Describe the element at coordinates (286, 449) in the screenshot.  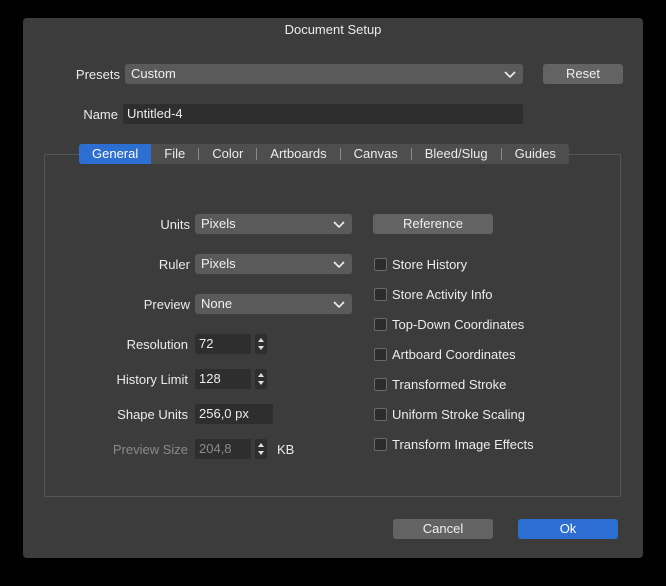
I see `preview-size-unit: KB` at that location.